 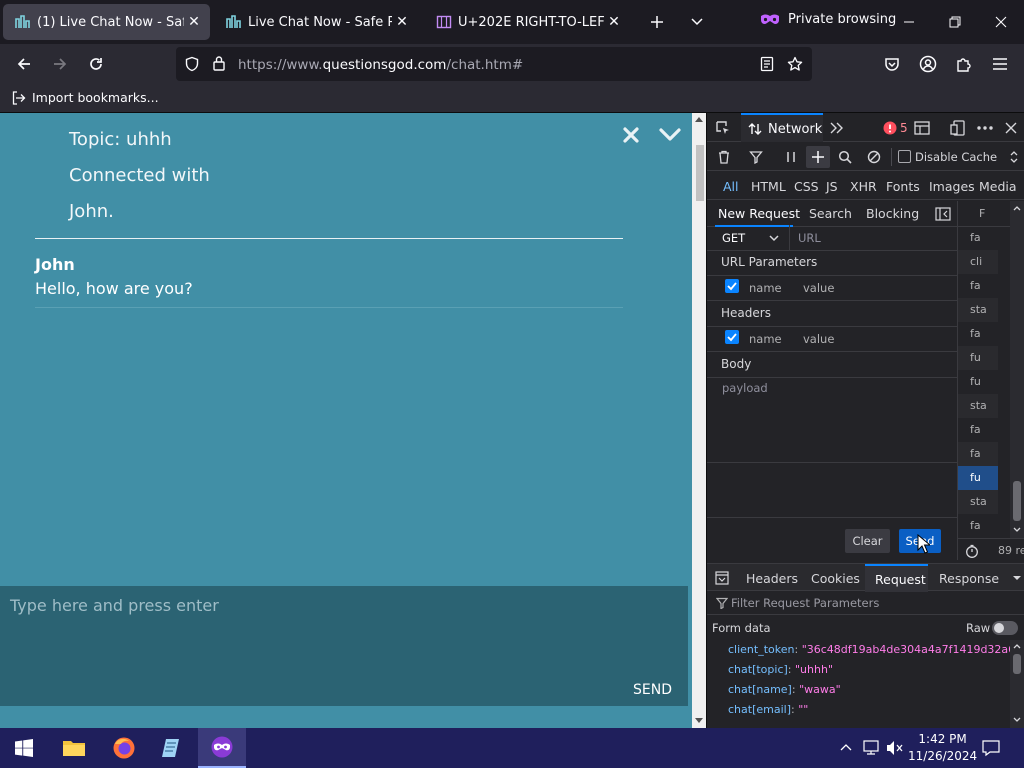 I want to click on tab-new-request: New Request, so click(x=759, y=213).